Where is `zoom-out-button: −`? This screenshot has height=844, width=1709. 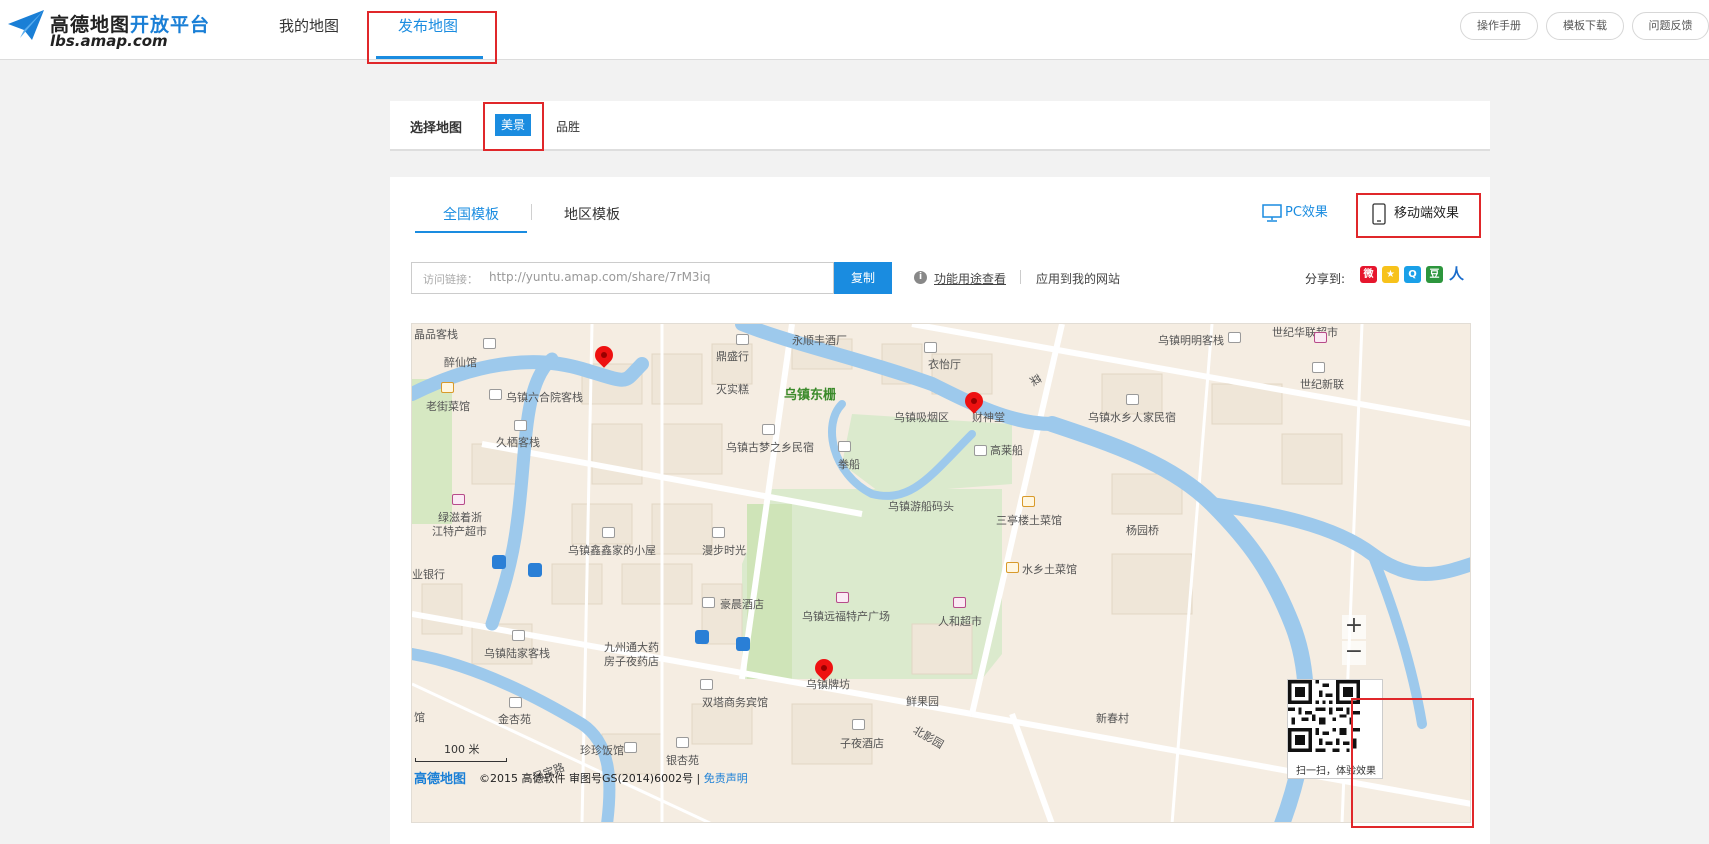
zoom-out-button: − is located at coordinates (1354, 653).